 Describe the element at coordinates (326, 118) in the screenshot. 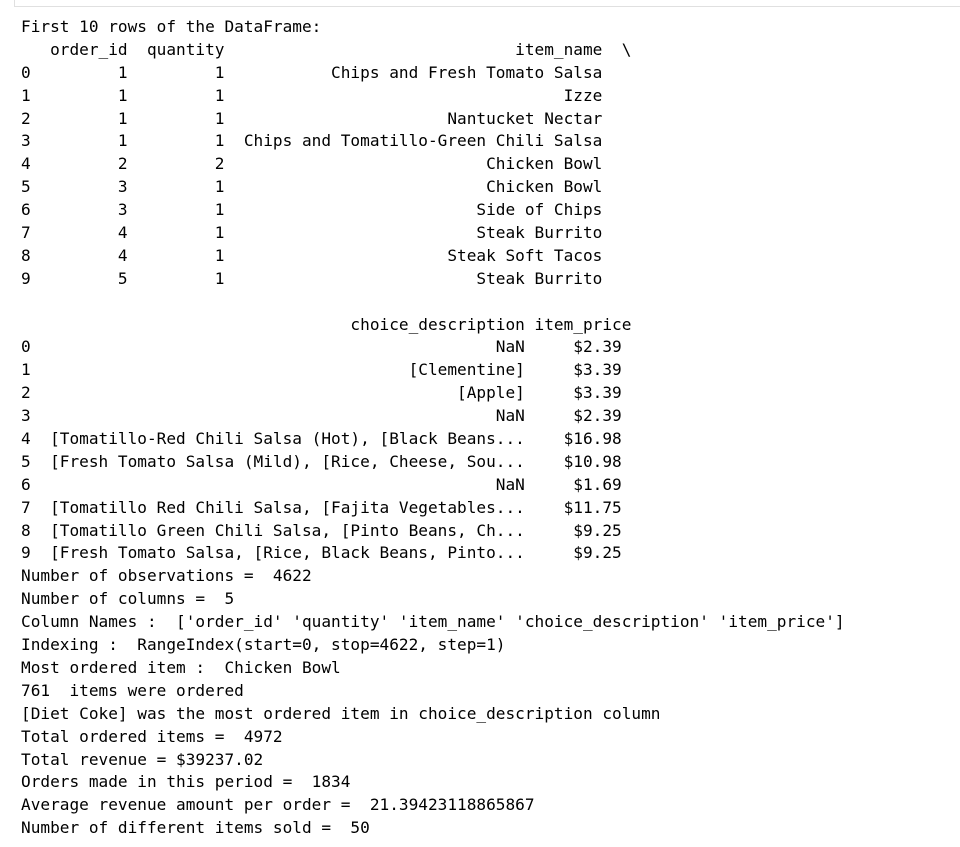

I see `output-line-table1-row: 2 1 1 Nantucket Nectar` at that location.